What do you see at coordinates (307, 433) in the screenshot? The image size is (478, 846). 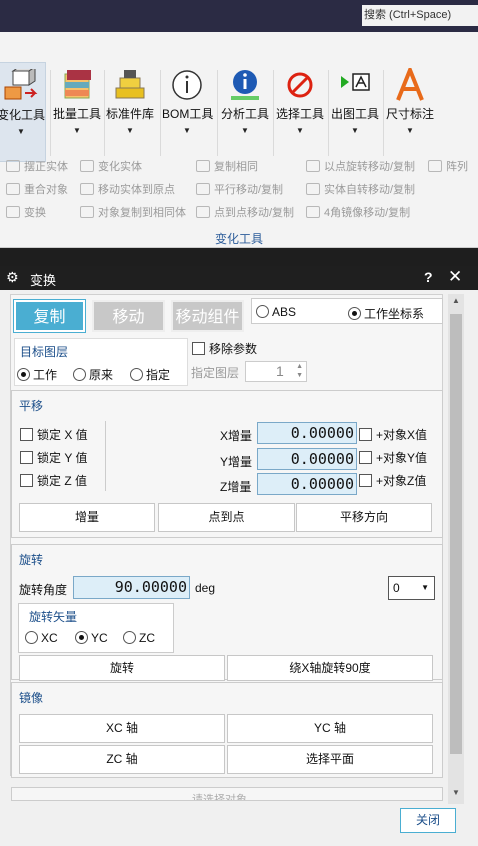 I see `x-increment-input: 0.00000` at bounding box center [307, 433].